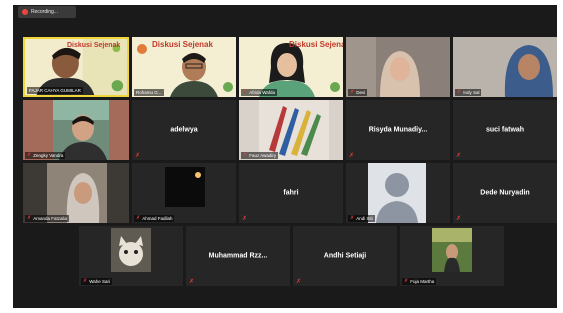 The width and height of the screenshot is (563, 313). Describe the element at coordinates (47, 218) in the screenshot. I see `participant-name: ✗ Amanda Fatzalia` at that location.